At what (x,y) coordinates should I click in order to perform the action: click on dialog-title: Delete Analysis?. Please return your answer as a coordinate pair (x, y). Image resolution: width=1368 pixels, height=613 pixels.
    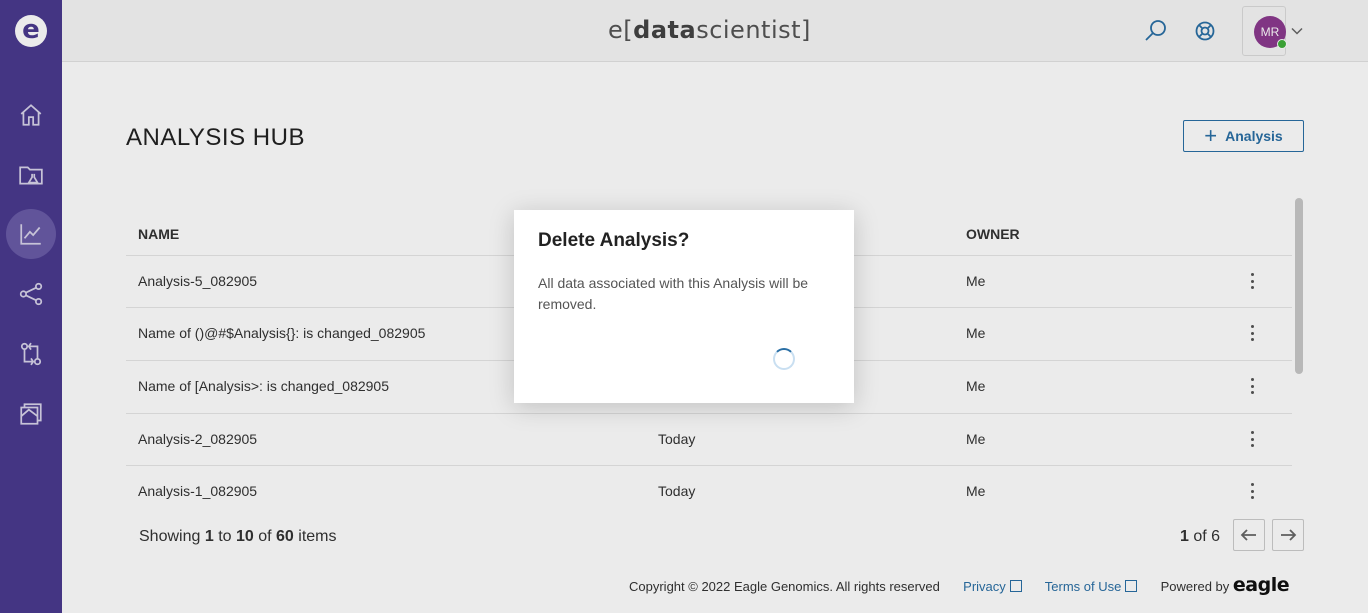
    Looking at the image, I should click on (614, 240).